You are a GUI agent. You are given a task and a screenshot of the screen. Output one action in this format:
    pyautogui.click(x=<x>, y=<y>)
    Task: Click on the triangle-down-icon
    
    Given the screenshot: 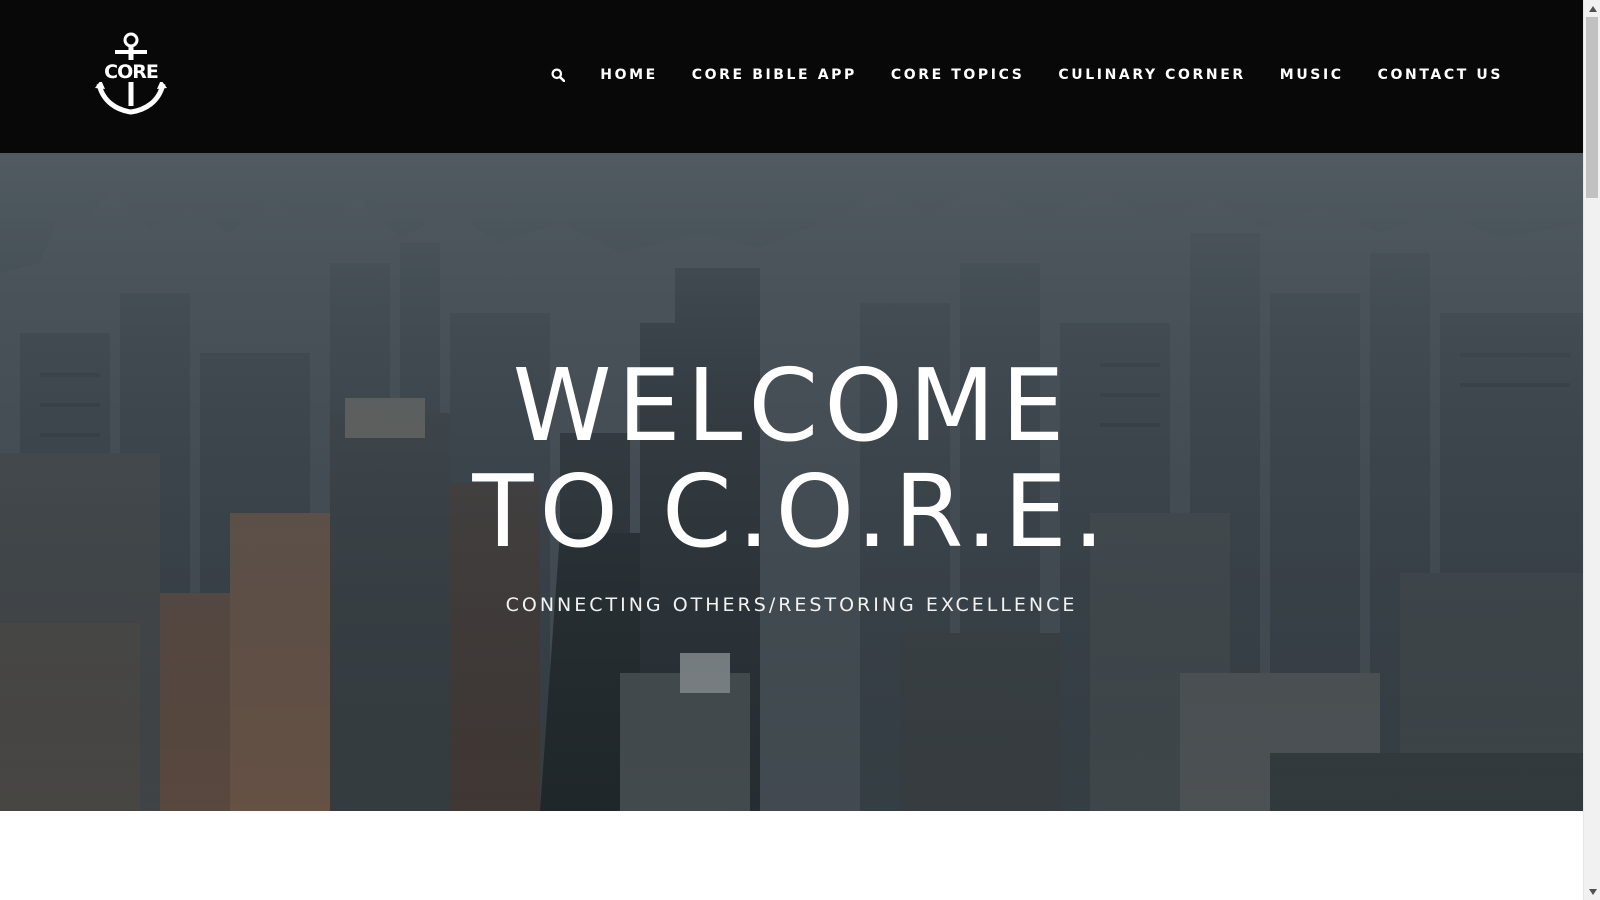 What is the action you would take?
    pyautogui.click(x=1592, y=891)
    